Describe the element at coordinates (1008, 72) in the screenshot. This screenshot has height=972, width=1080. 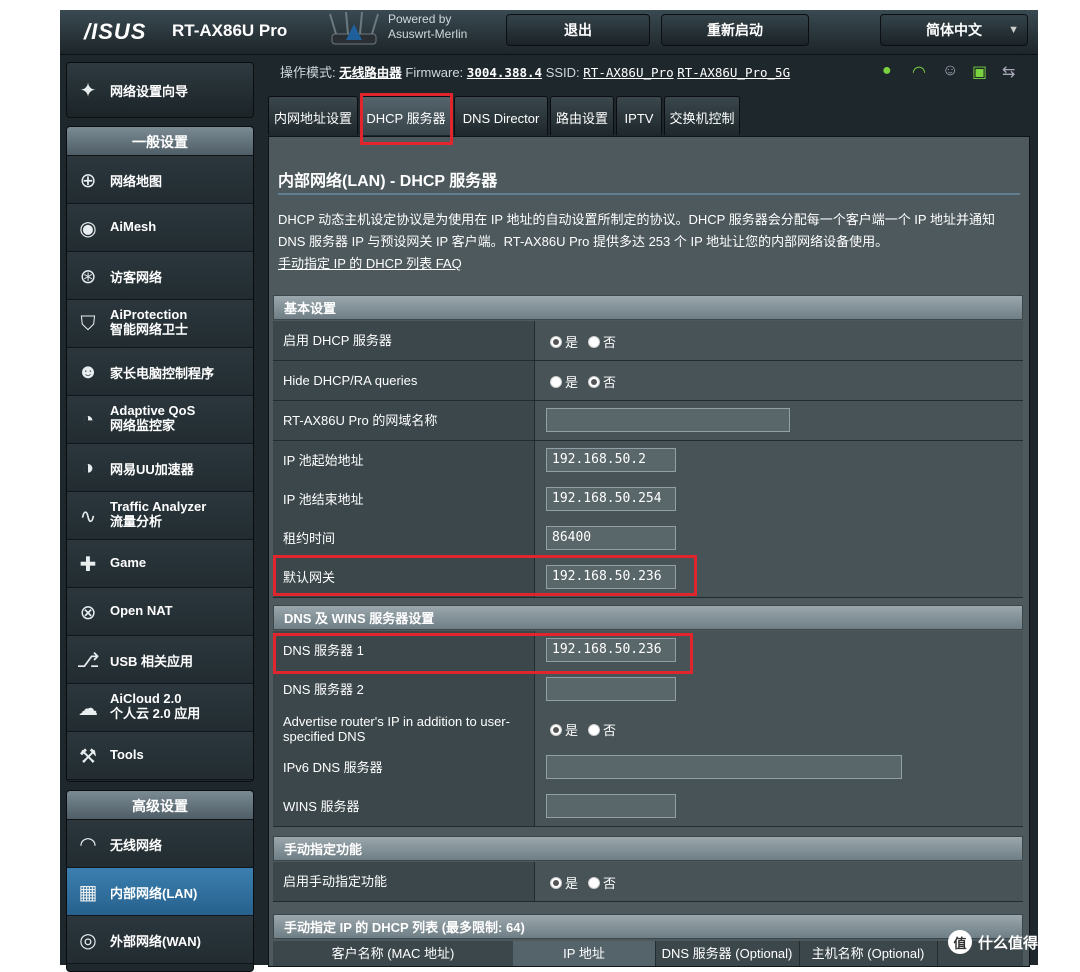
I see `usb-icon: ⇆` at that location.